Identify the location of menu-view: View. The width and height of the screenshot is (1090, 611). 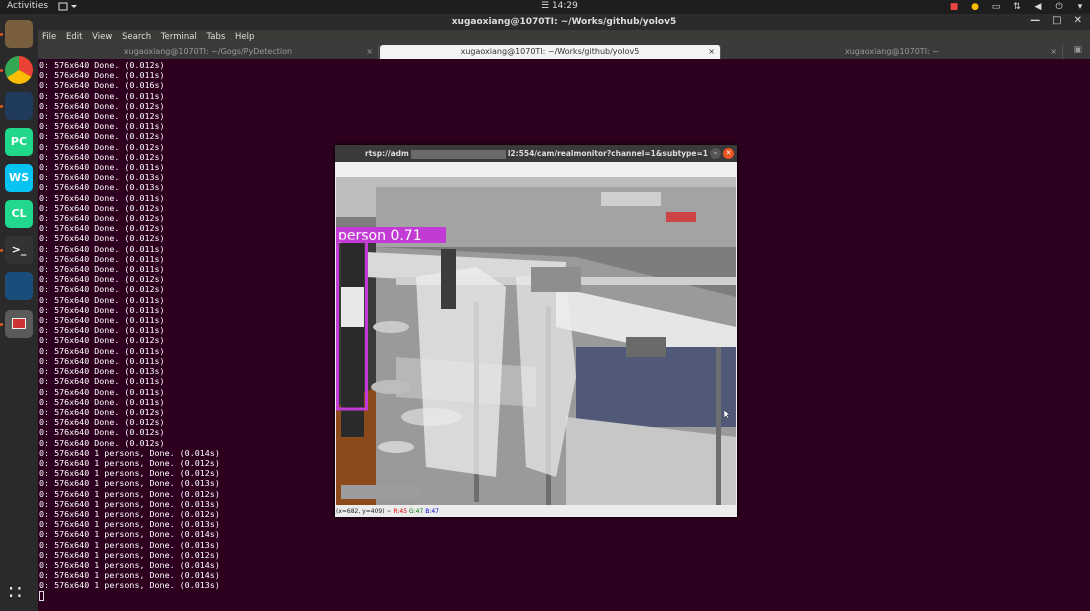
(102, 37).